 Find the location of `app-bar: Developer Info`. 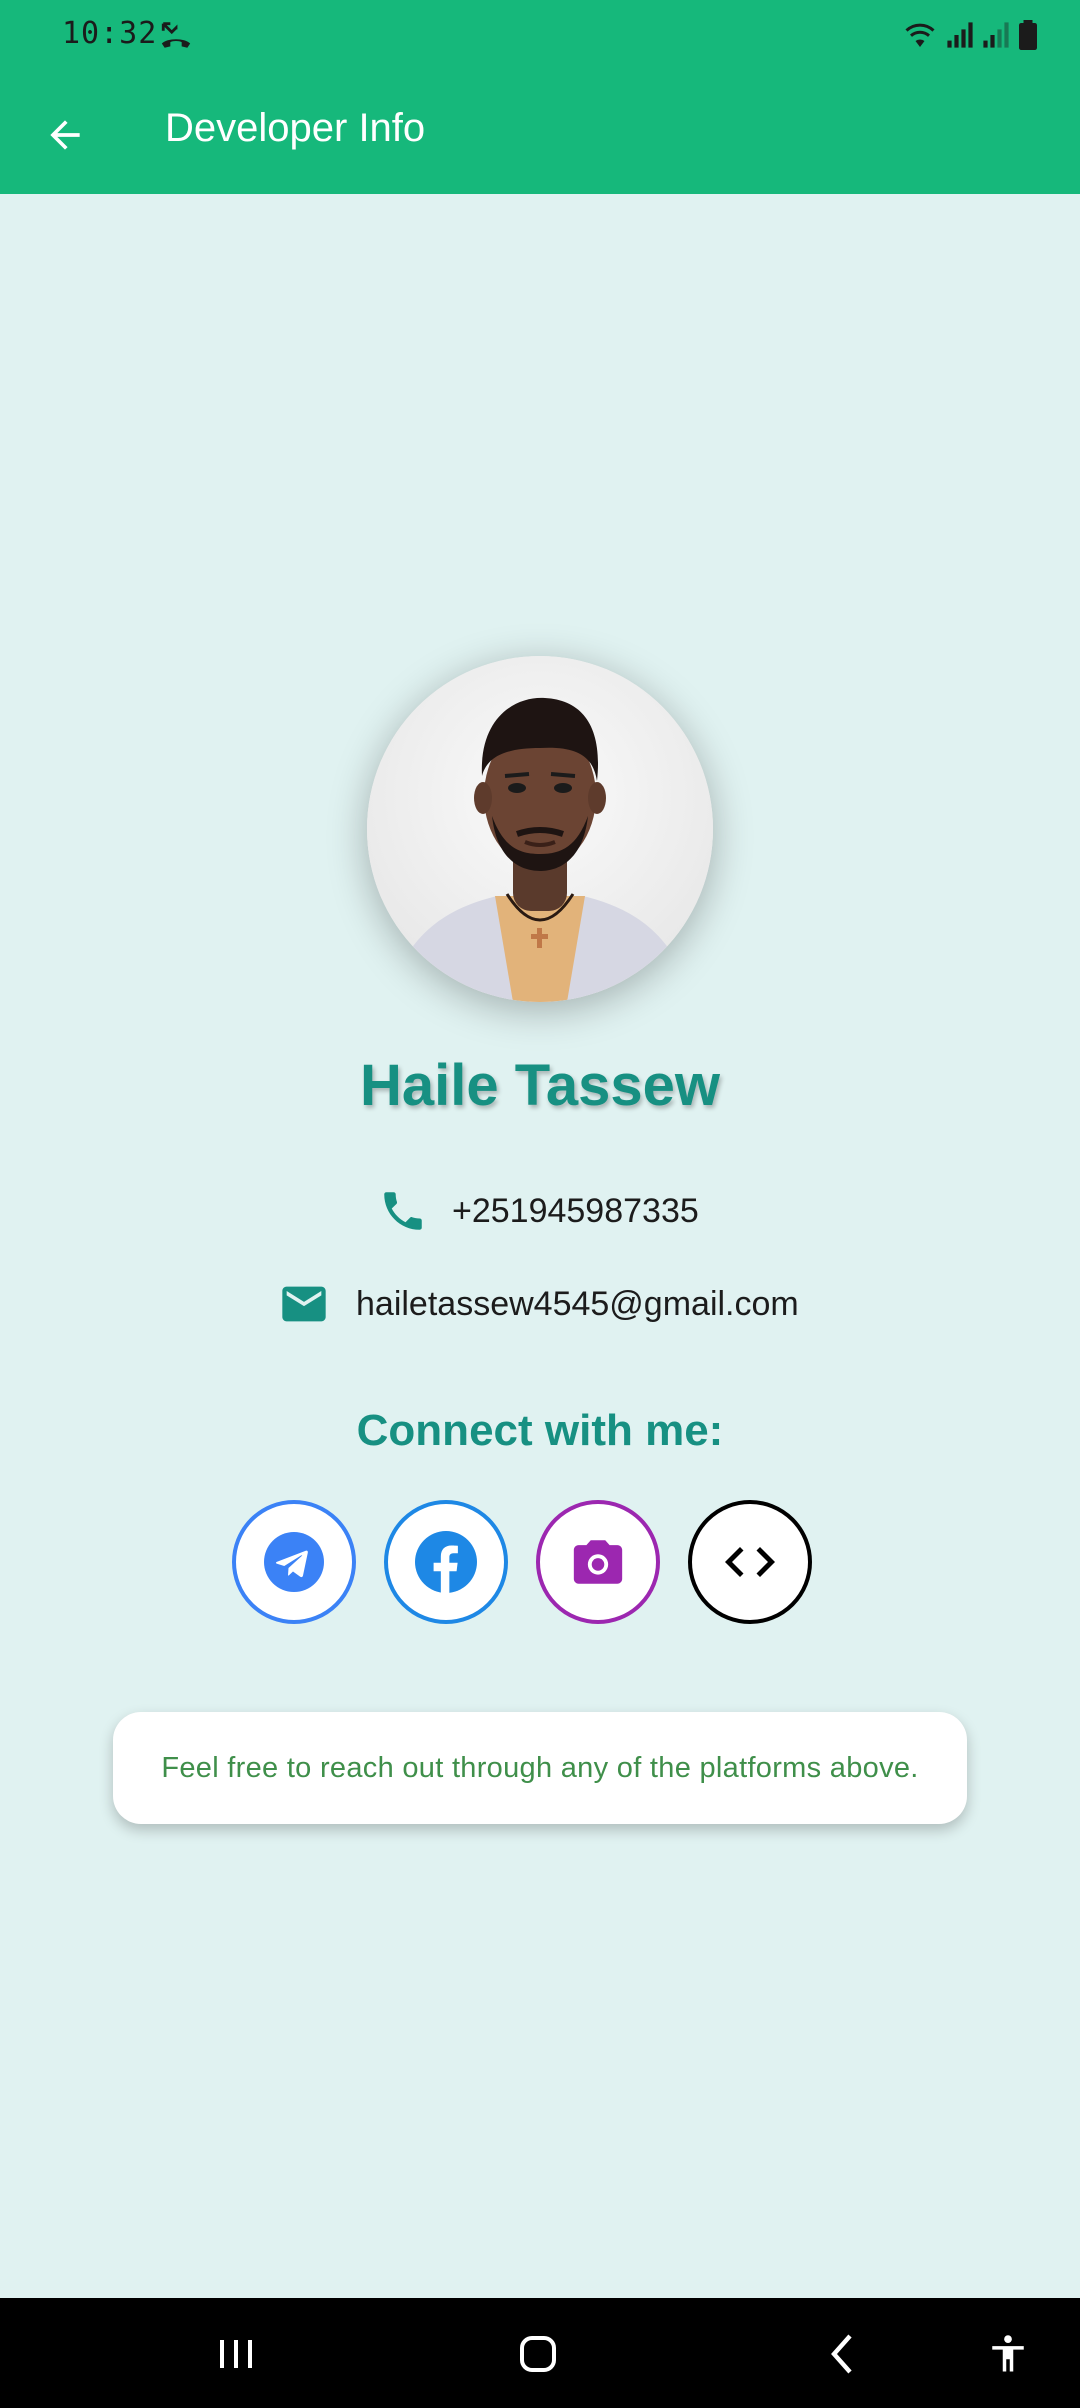

app-bar: Developer Info is located at coordinates (540, 132).